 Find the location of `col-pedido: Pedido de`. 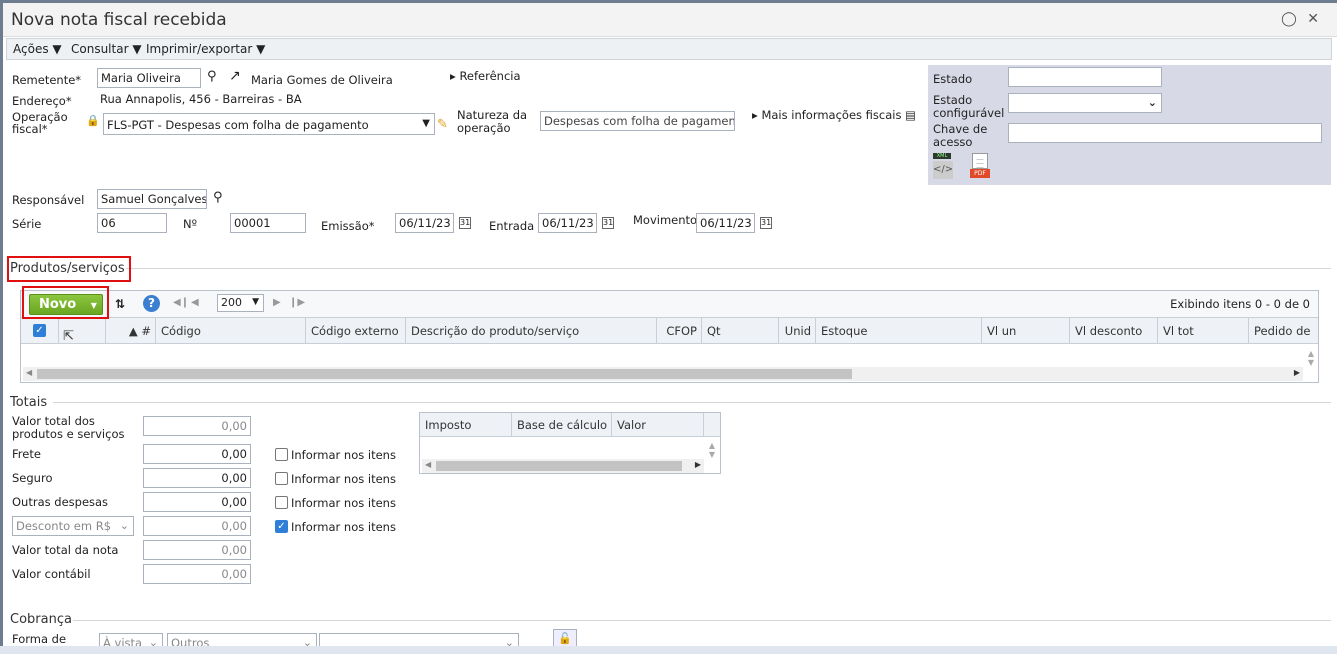

col-pedido: Pedido de is located at coordinates (1284, 331).